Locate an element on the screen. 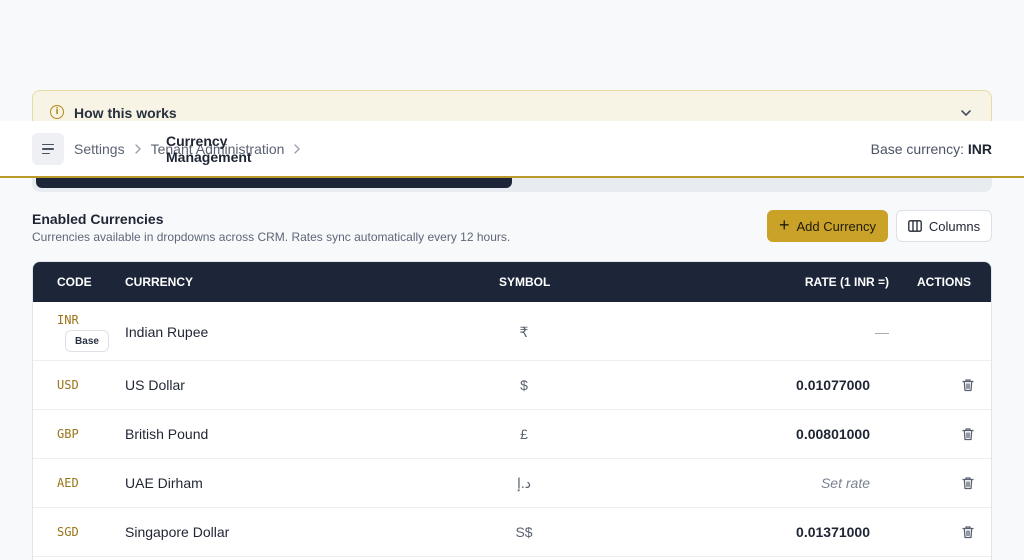  columns-button: Columns is located at coordinates (944, 226).